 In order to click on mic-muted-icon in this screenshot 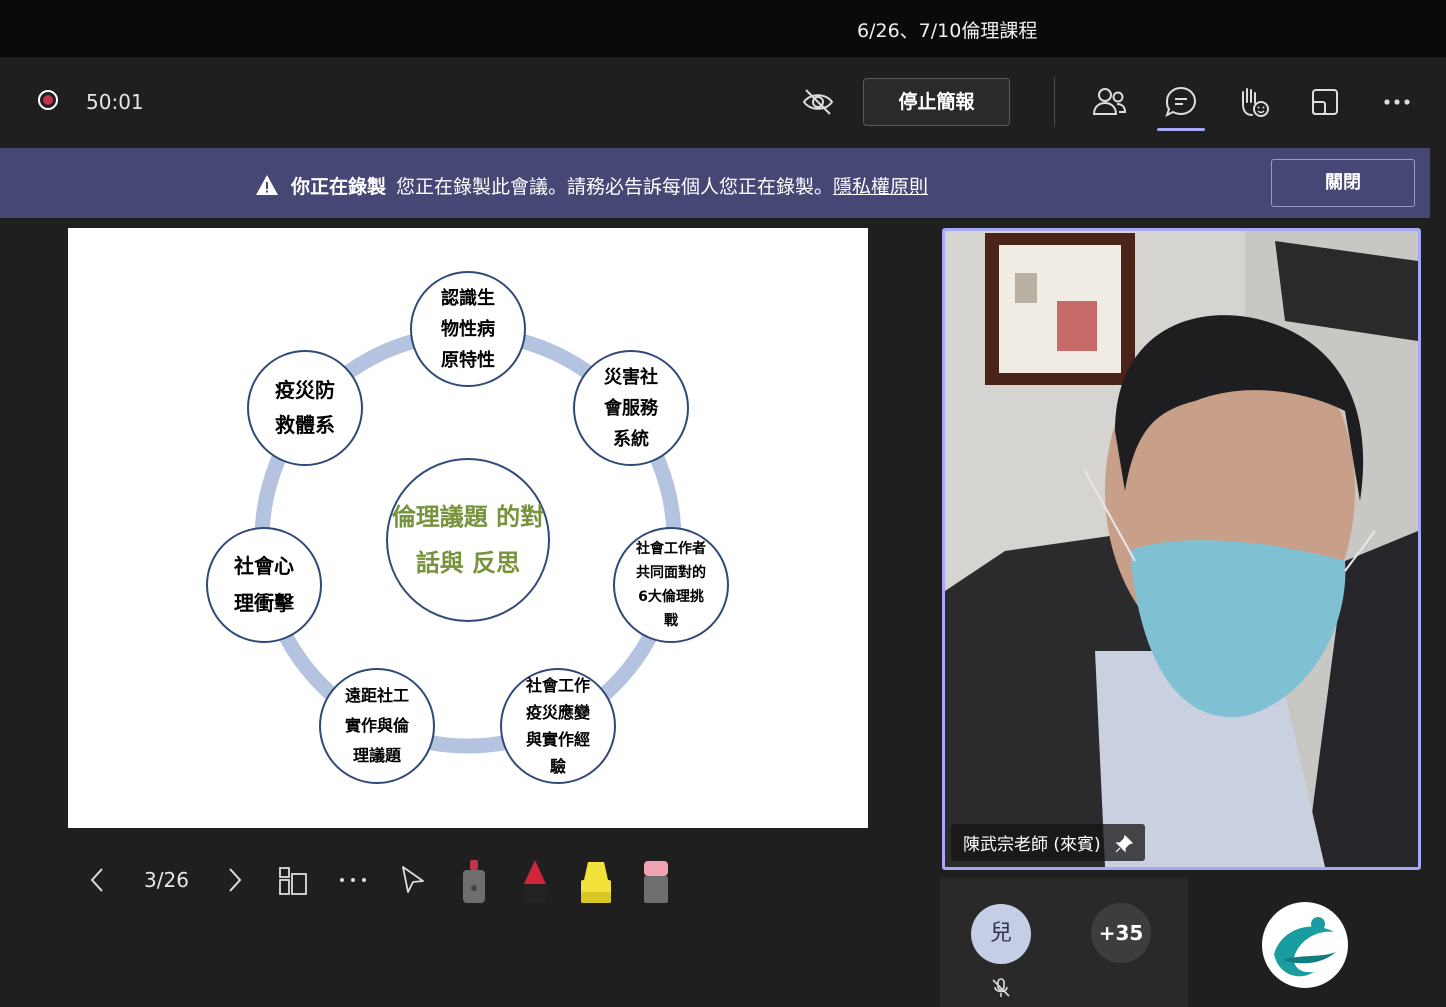, I will do `click(1001, 987)`.